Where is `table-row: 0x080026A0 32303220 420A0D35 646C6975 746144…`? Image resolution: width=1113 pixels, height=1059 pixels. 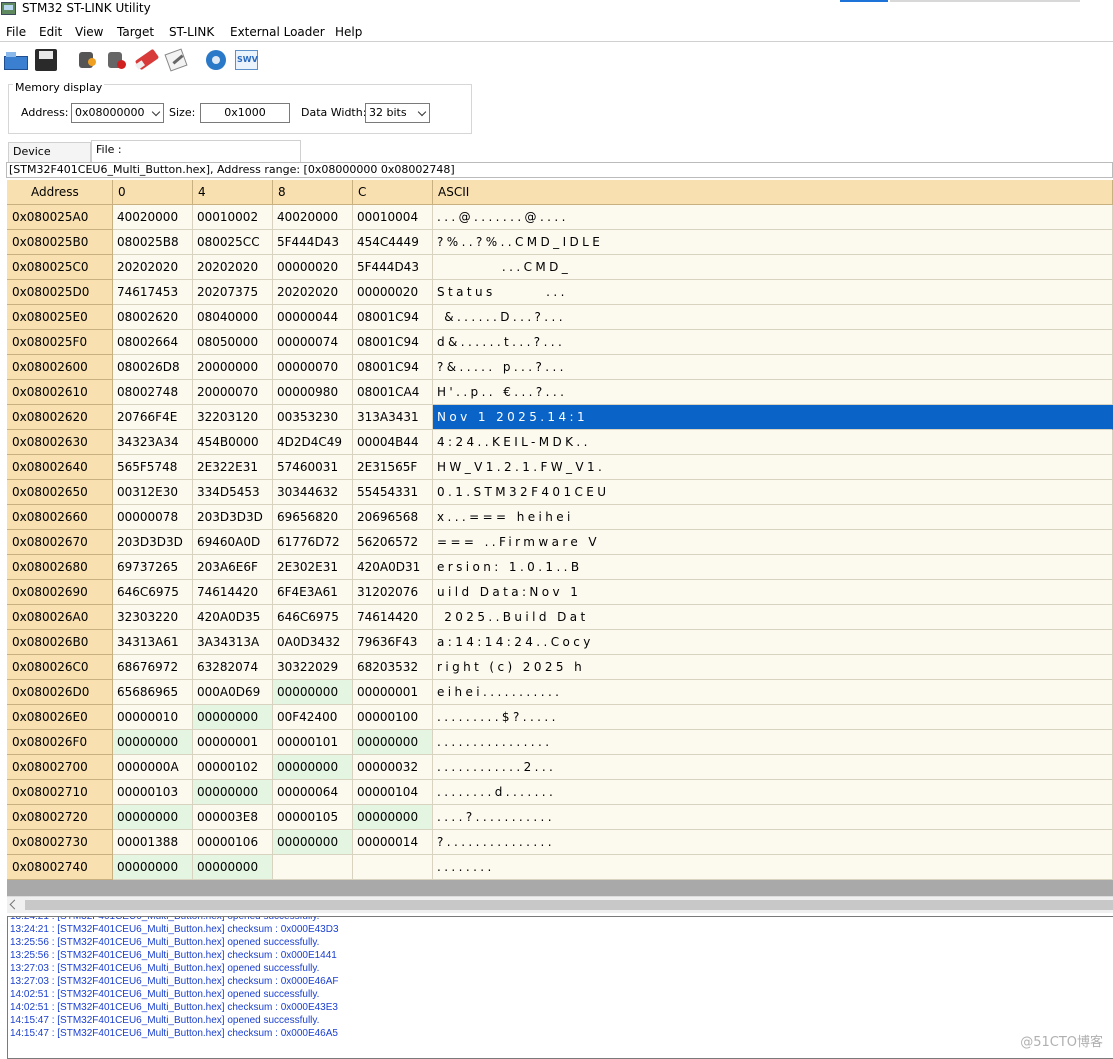
table-row: 0x080026A0 32303220 420A0D35 646C6975 746144… is located at coordinates (560, 617).